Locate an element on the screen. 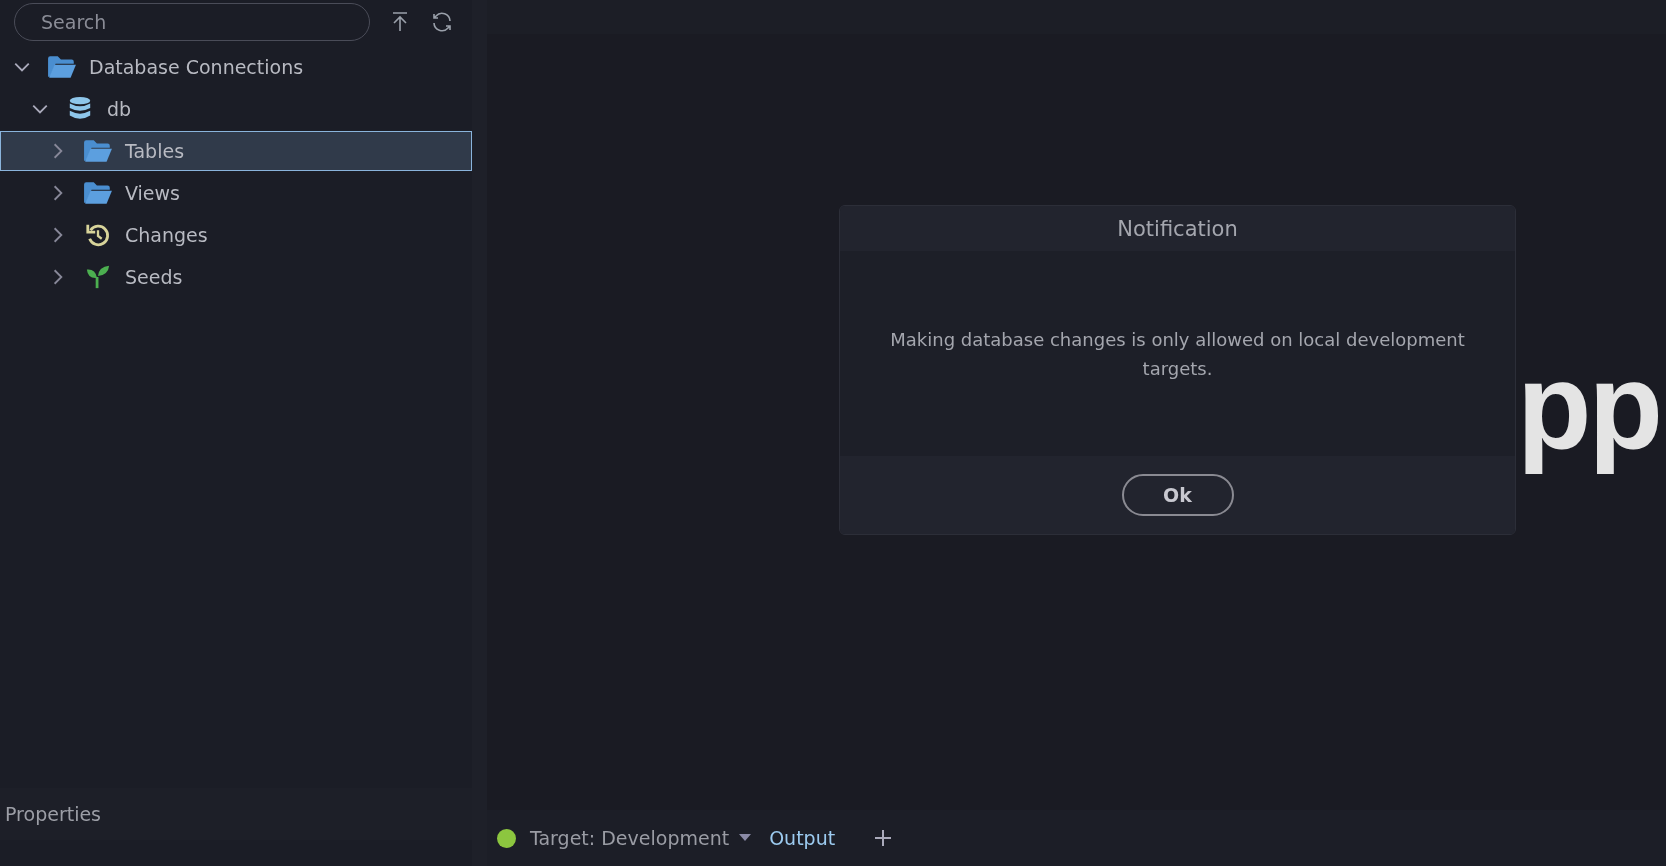  dialog-title: Notification is located at coordinates (1177, 228).